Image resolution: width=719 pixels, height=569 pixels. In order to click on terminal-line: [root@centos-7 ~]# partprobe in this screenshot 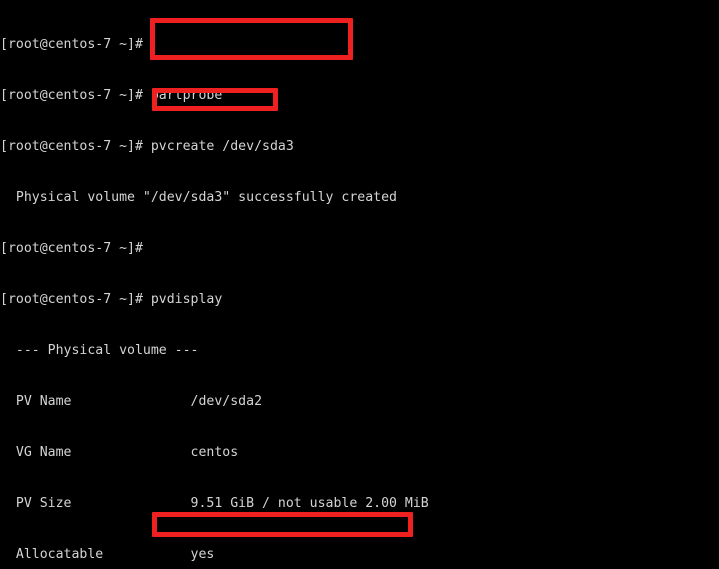, I will do `click(111, 95)`.